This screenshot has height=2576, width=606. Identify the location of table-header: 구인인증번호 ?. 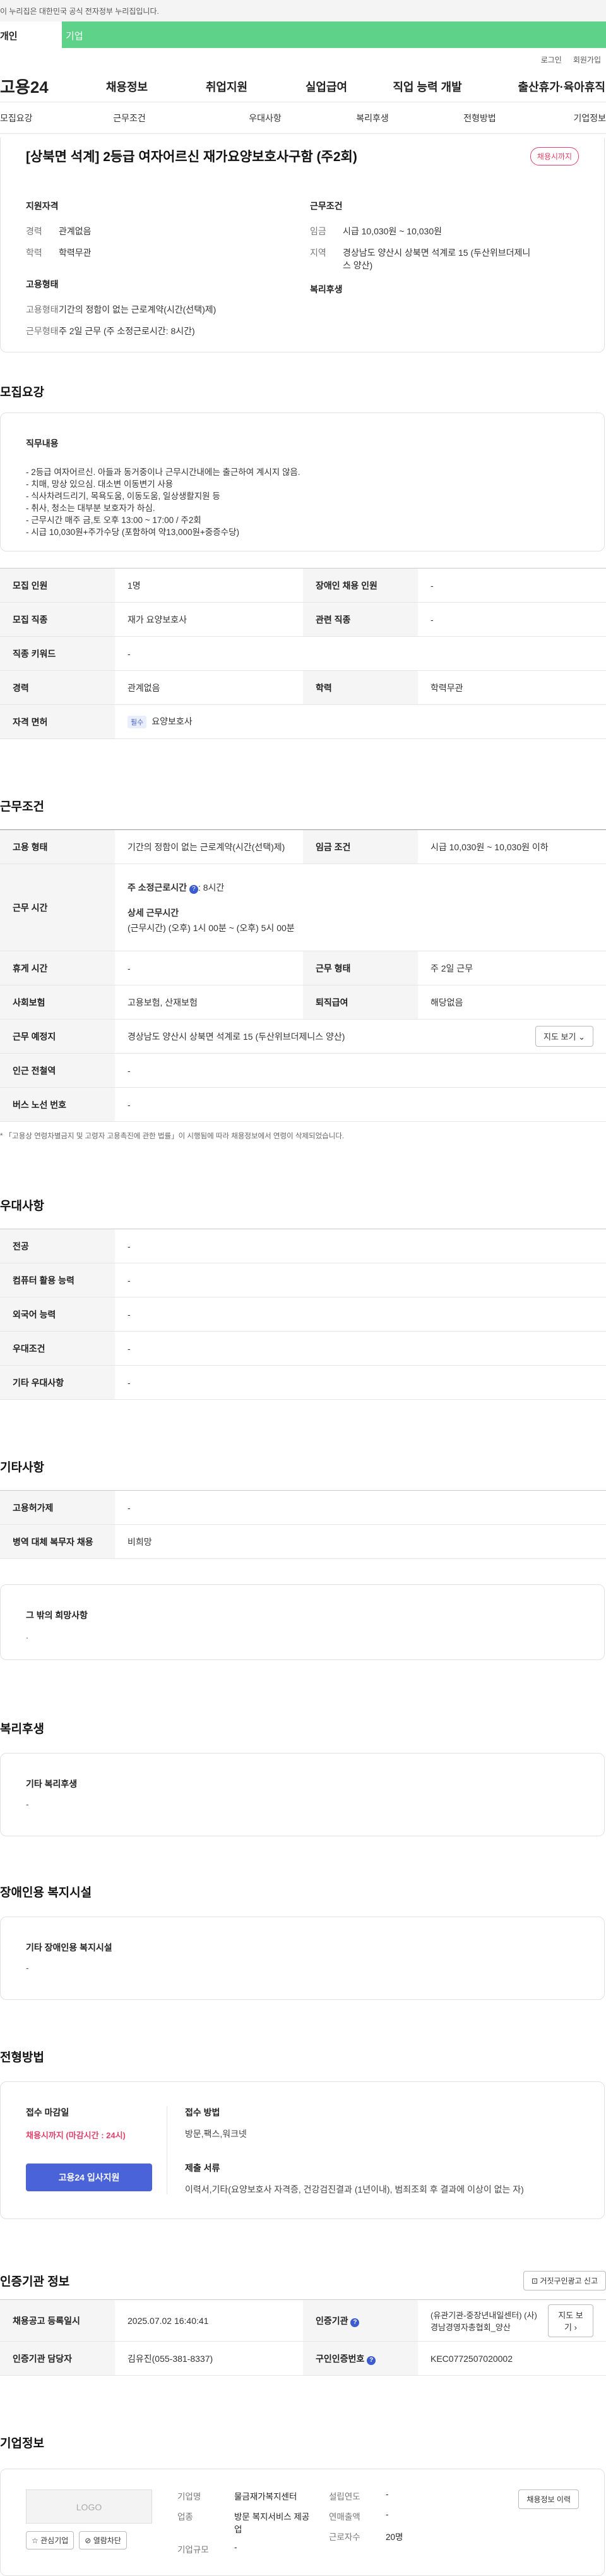
(360, 2358).